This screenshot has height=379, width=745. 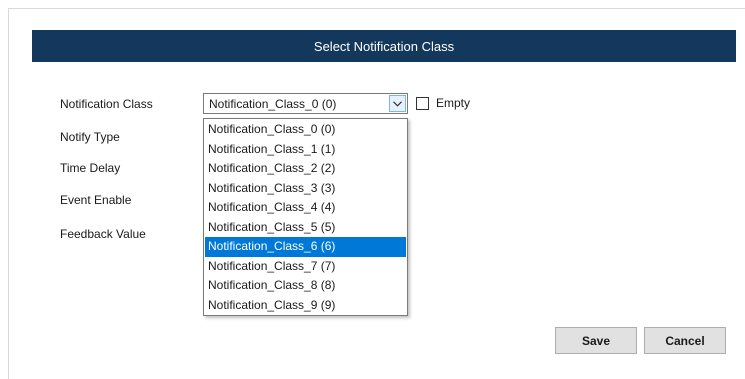 What do you see at coordinates (685, 340) in the screenshot?
I see `cancel-button: Cancel` at bounding box center [685, 340].